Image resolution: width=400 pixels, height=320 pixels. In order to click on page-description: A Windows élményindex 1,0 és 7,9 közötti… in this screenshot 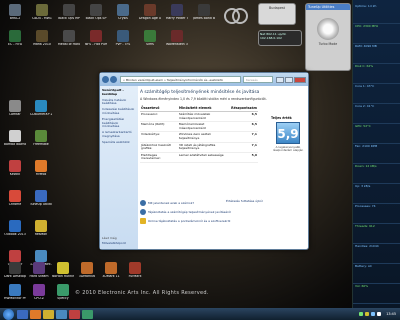, I will do `click(203, 99)`.